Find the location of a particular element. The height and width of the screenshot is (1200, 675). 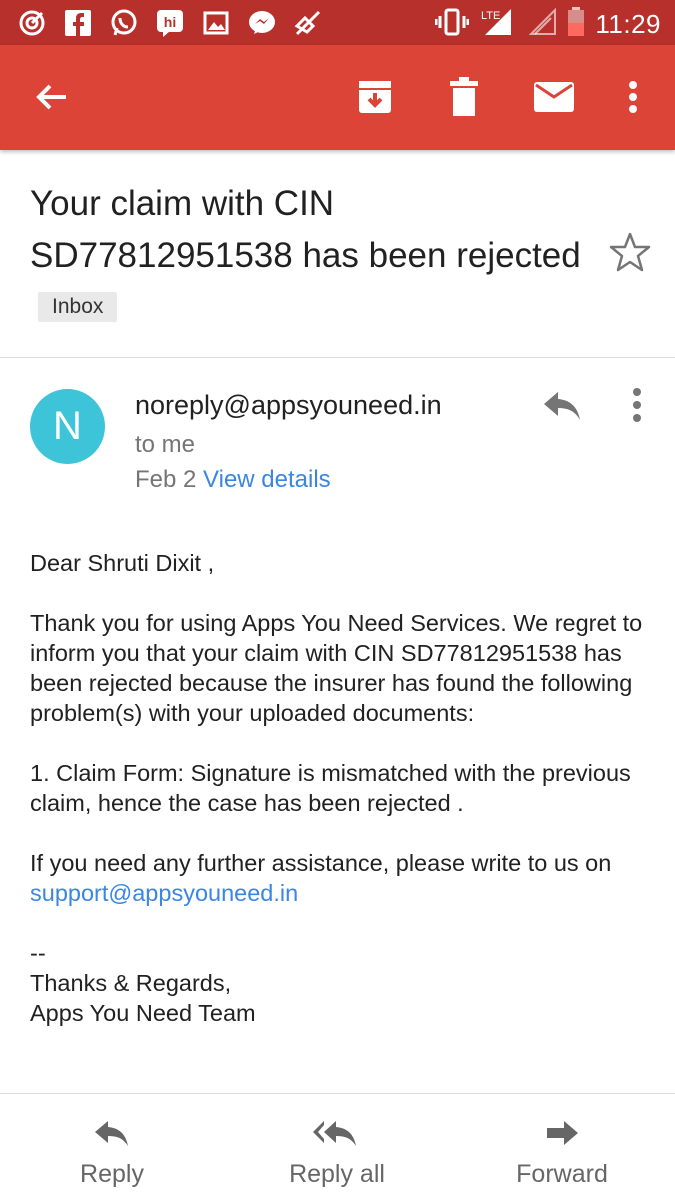

reply-all-icon is located at coordinates (334, 1133).